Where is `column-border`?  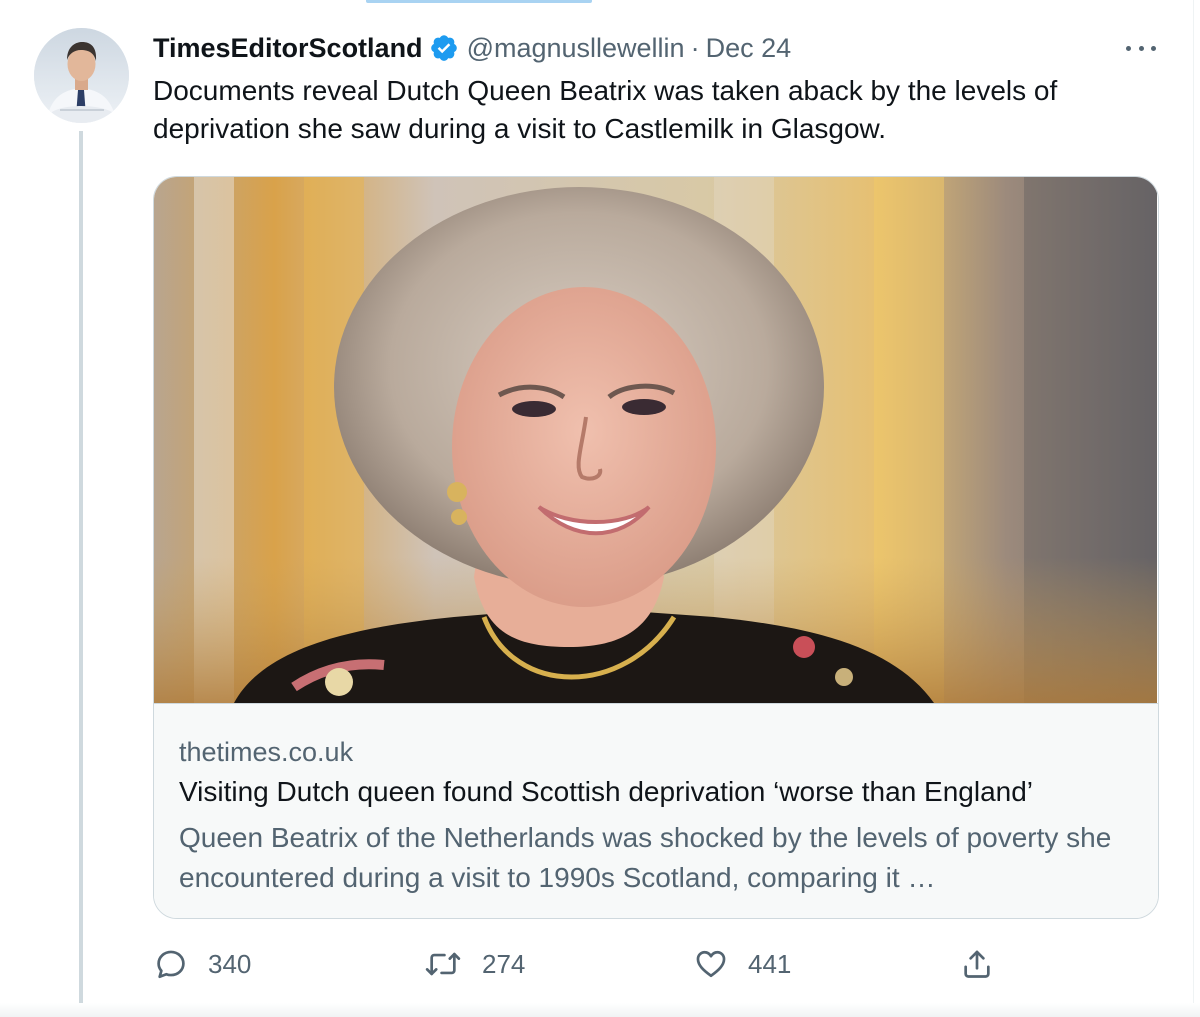
column-border is located at coordinates (1193, 508).